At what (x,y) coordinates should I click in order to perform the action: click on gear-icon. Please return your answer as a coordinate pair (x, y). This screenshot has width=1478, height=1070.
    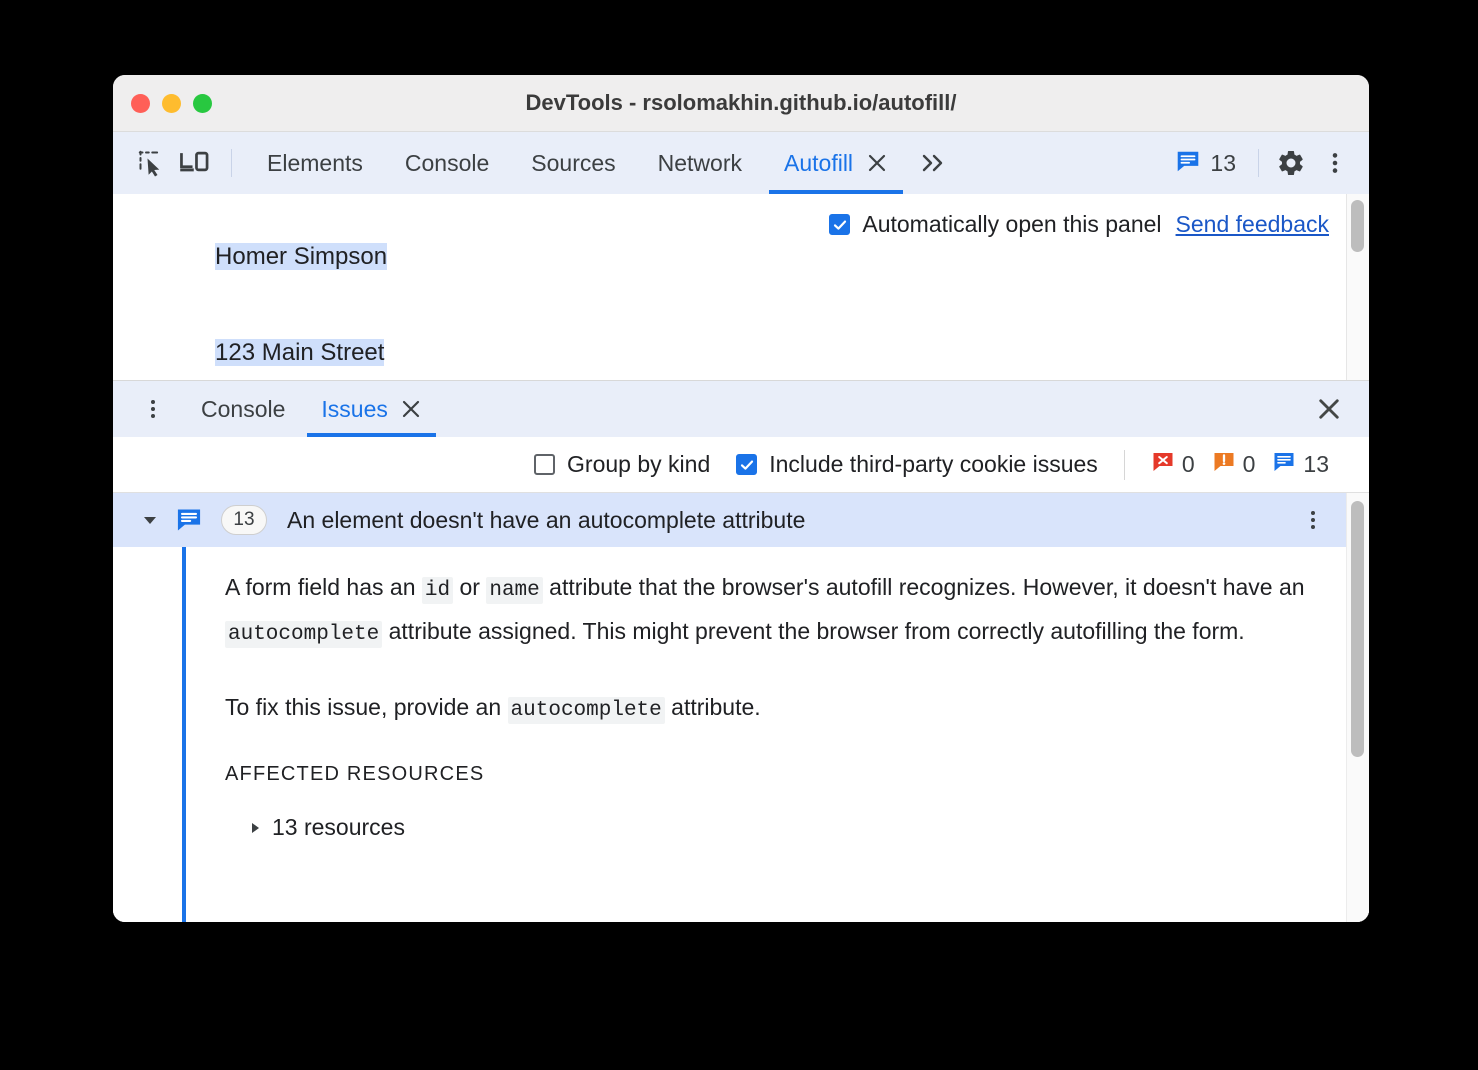
    Looking at the image, I should click on (1291, 163).